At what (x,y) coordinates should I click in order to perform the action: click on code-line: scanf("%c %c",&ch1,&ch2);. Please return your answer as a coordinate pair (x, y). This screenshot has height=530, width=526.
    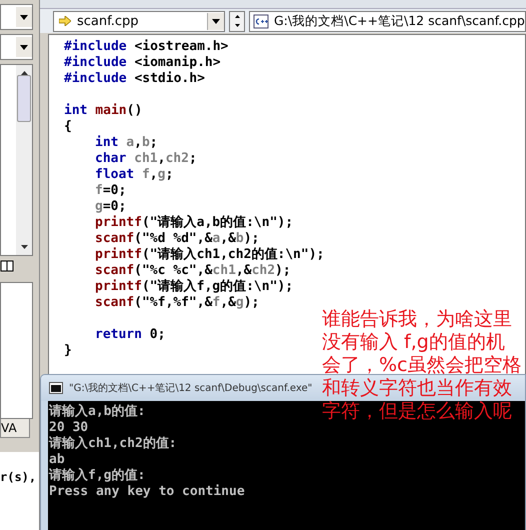
    Looking at the image, I should click on (192, 270).